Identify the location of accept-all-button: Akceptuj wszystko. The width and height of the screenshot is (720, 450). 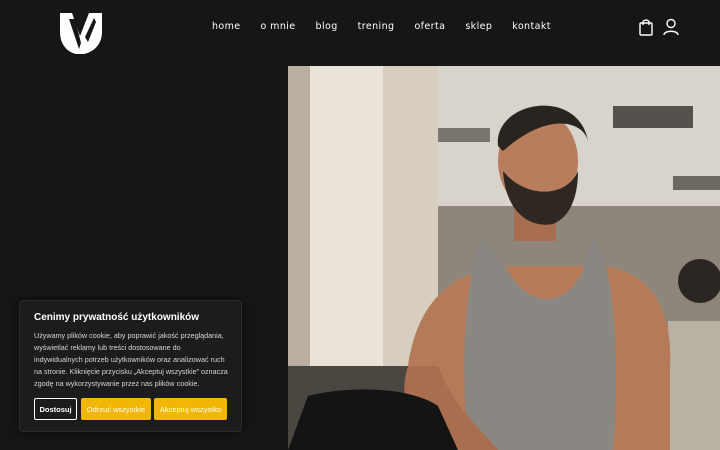
(190, 409).